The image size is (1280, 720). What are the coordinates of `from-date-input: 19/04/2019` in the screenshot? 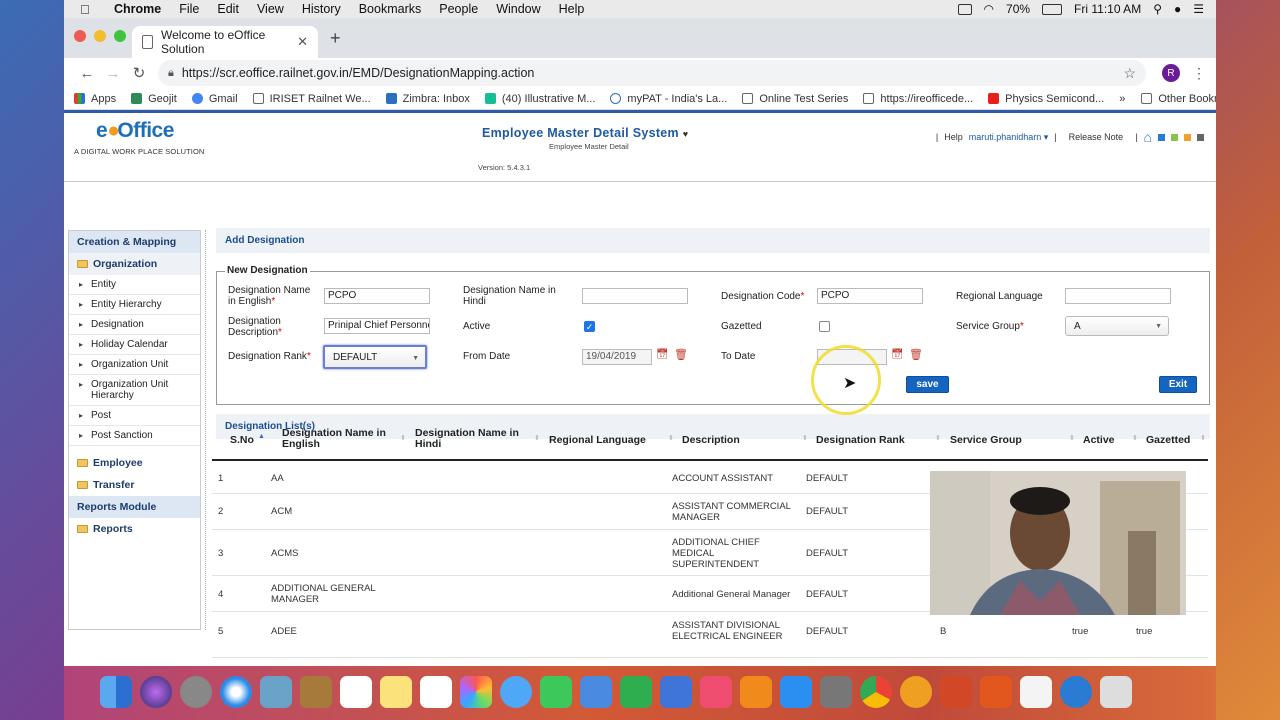 It's located at (617, 357).